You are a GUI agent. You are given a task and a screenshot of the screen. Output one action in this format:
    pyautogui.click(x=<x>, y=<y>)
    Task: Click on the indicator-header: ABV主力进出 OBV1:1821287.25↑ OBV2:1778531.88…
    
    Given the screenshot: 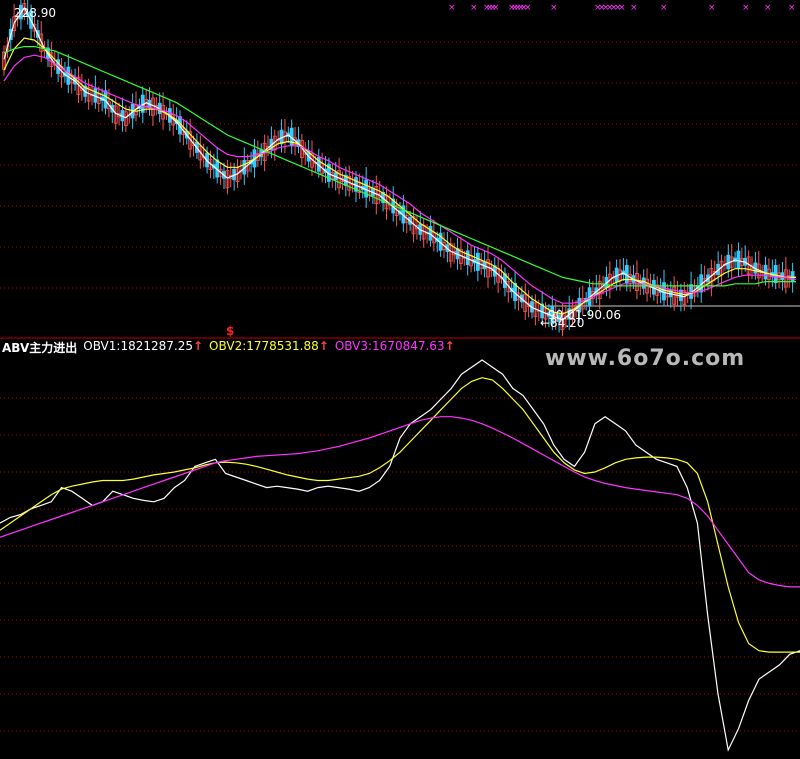 What is the action you would take?
    pyautogui.click(x=228, y=347)
    